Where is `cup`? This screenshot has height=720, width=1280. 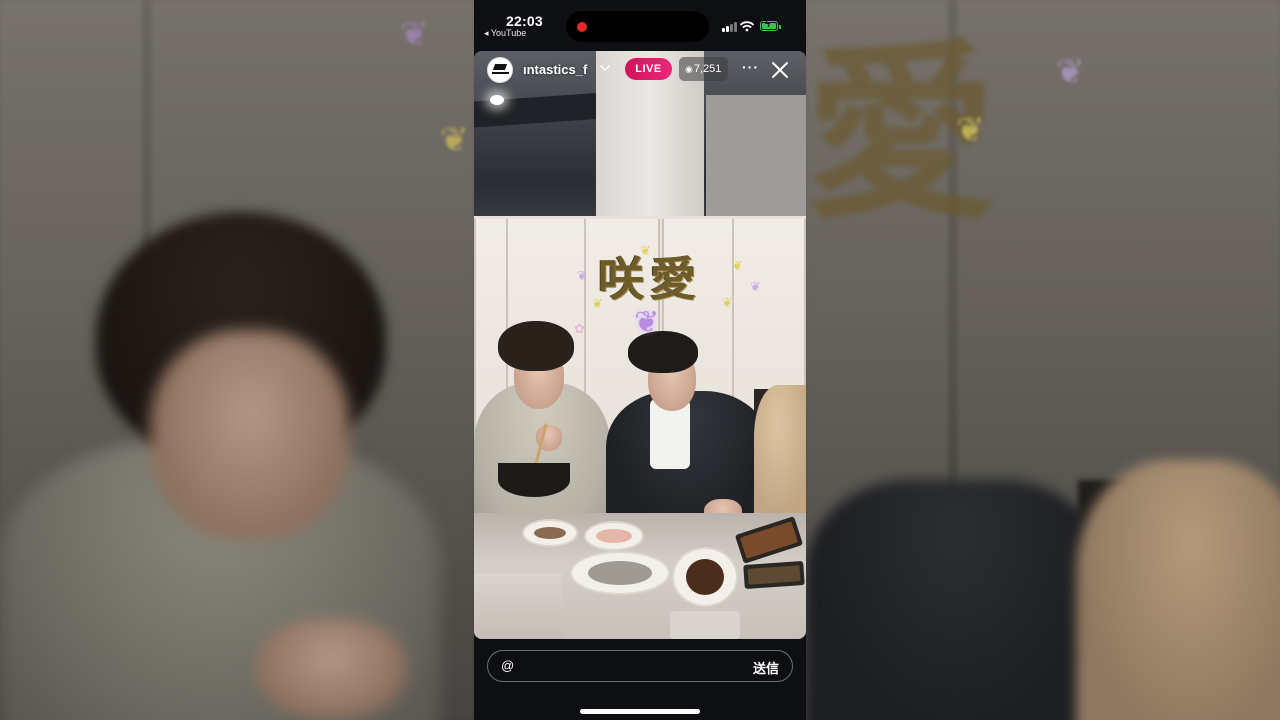
cup is located at coordinates (705, 625).